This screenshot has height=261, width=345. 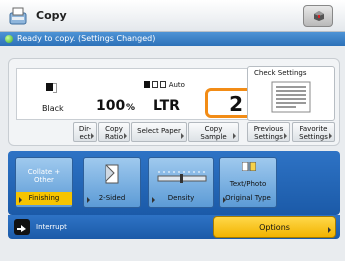 What do you see at coordinates (114, 129) in the screenshot?
I see `copy-ratio-label-line1: Copy` at bounding box center [114, 129].